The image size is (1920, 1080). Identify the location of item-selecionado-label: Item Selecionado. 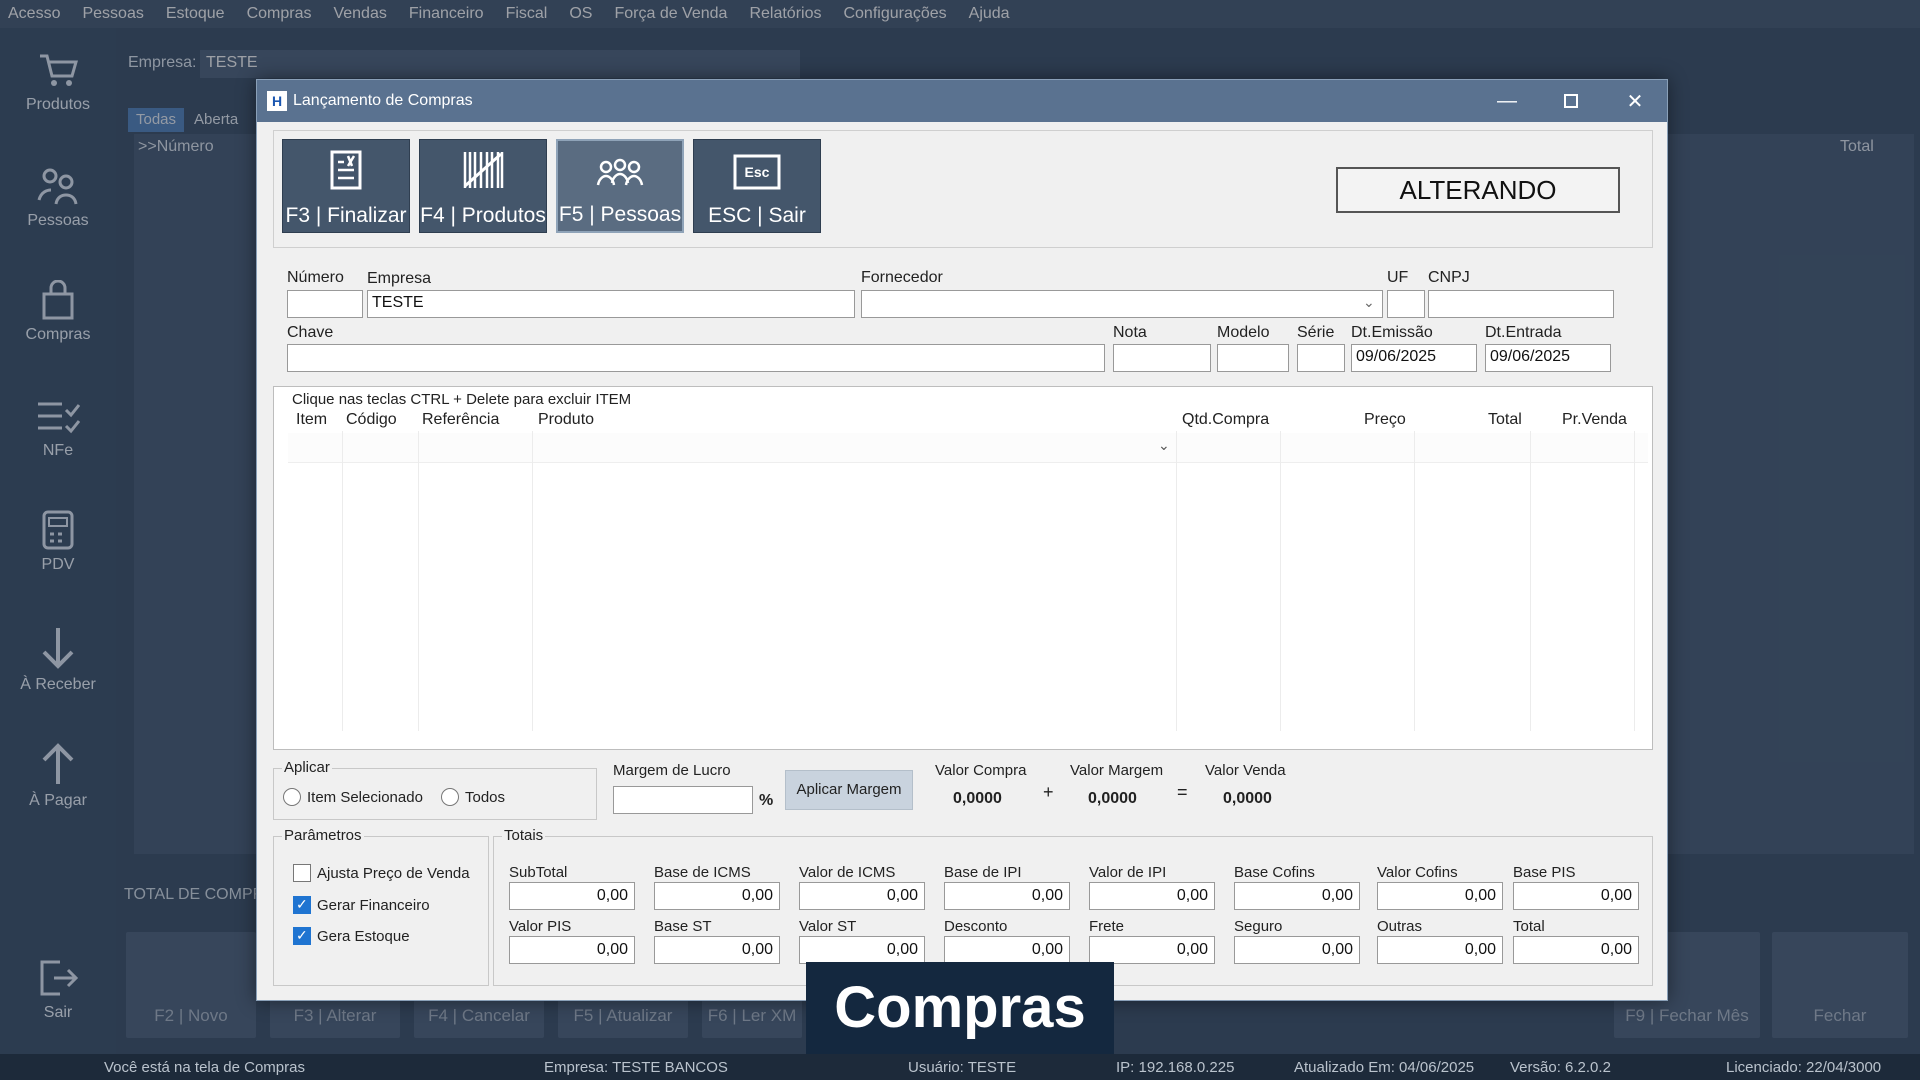
(365, 797).